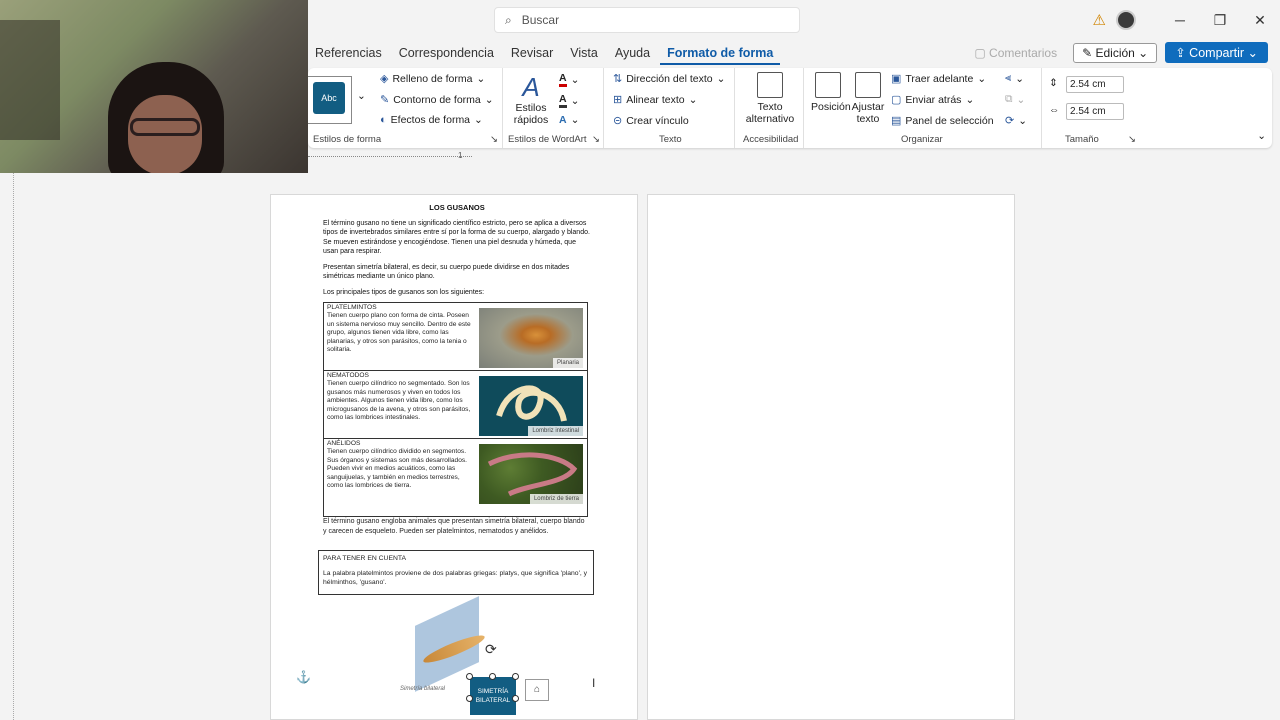 The width and height of the screenshot is (1280, 720). Describe the element at coordinates (531, 406) in the screenshot. I see `lombriz-intestinal-image: Lombriz intestinal` at that location.